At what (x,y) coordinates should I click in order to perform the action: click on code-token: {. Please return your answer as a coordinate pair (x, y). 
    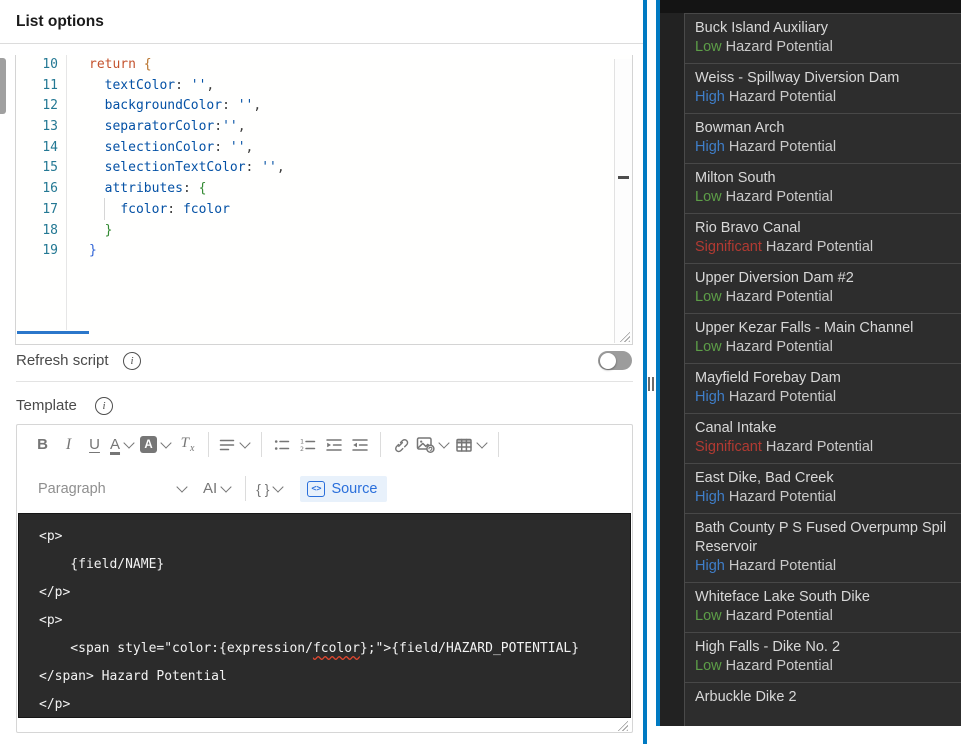
    Looking at the image, I should click on (202, 189).